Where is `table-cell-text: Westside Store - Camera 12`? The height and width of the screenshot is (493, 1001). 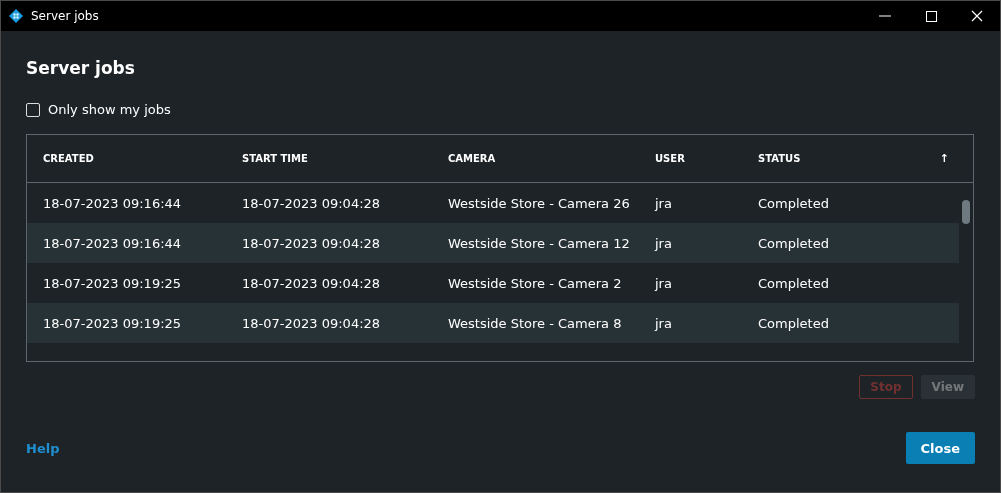
table-cell-text: Westside Store - Camera 12 is located at coordinates (539, 243).